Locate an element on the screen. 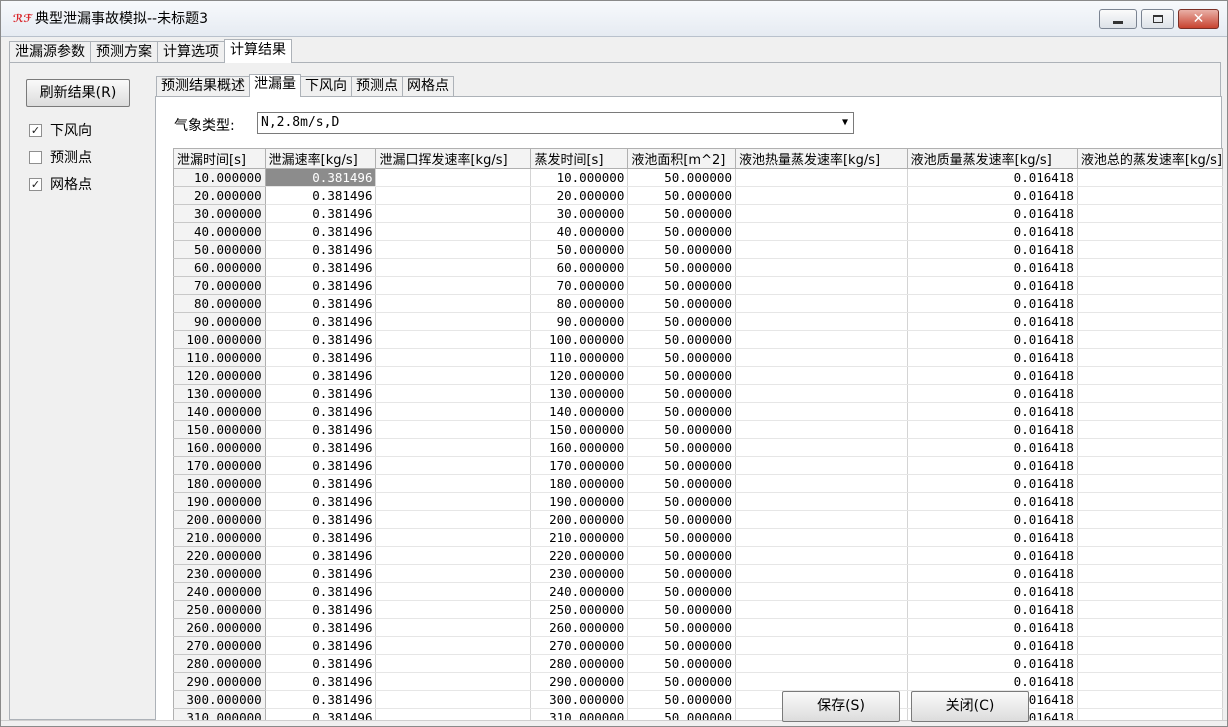 The width and height of the screenshot is (1228, 727). tab-leak-source-params: 泄漏源参数 is located at coordinates (50, 52).